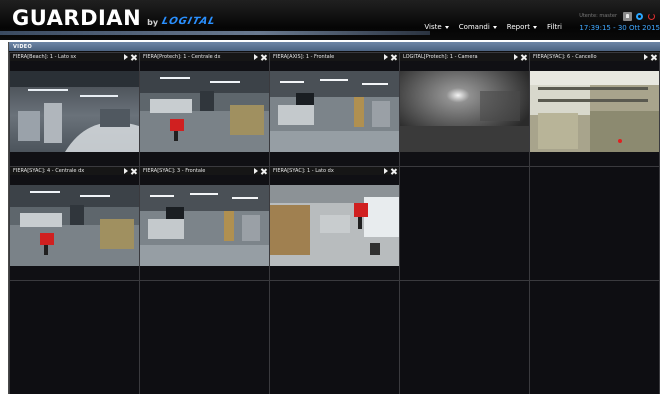 The width and height of the screenshot is (660, 394). Describe the element at coordinates (565, 57) in the screenshot. I see `camera-title: FIERA[SYAC]: 6 - Cancello` at that location.